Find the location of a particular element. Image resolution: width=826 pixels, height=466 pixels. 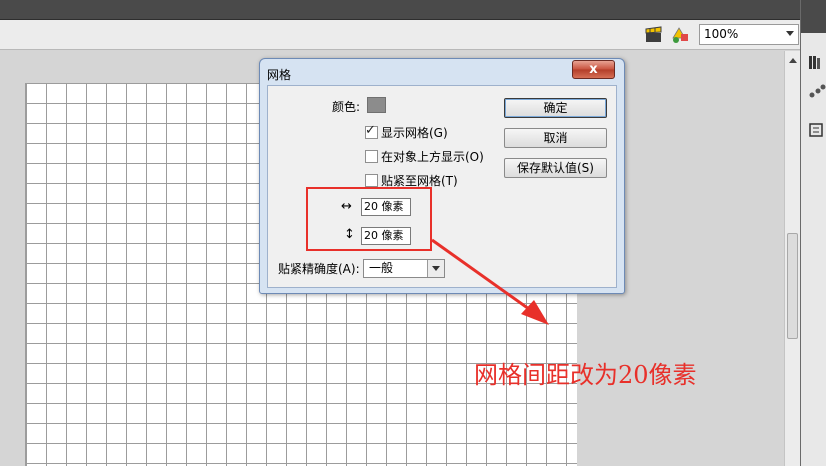

snap-accuracy-select: 一般 is located at coordinates (404, 268).